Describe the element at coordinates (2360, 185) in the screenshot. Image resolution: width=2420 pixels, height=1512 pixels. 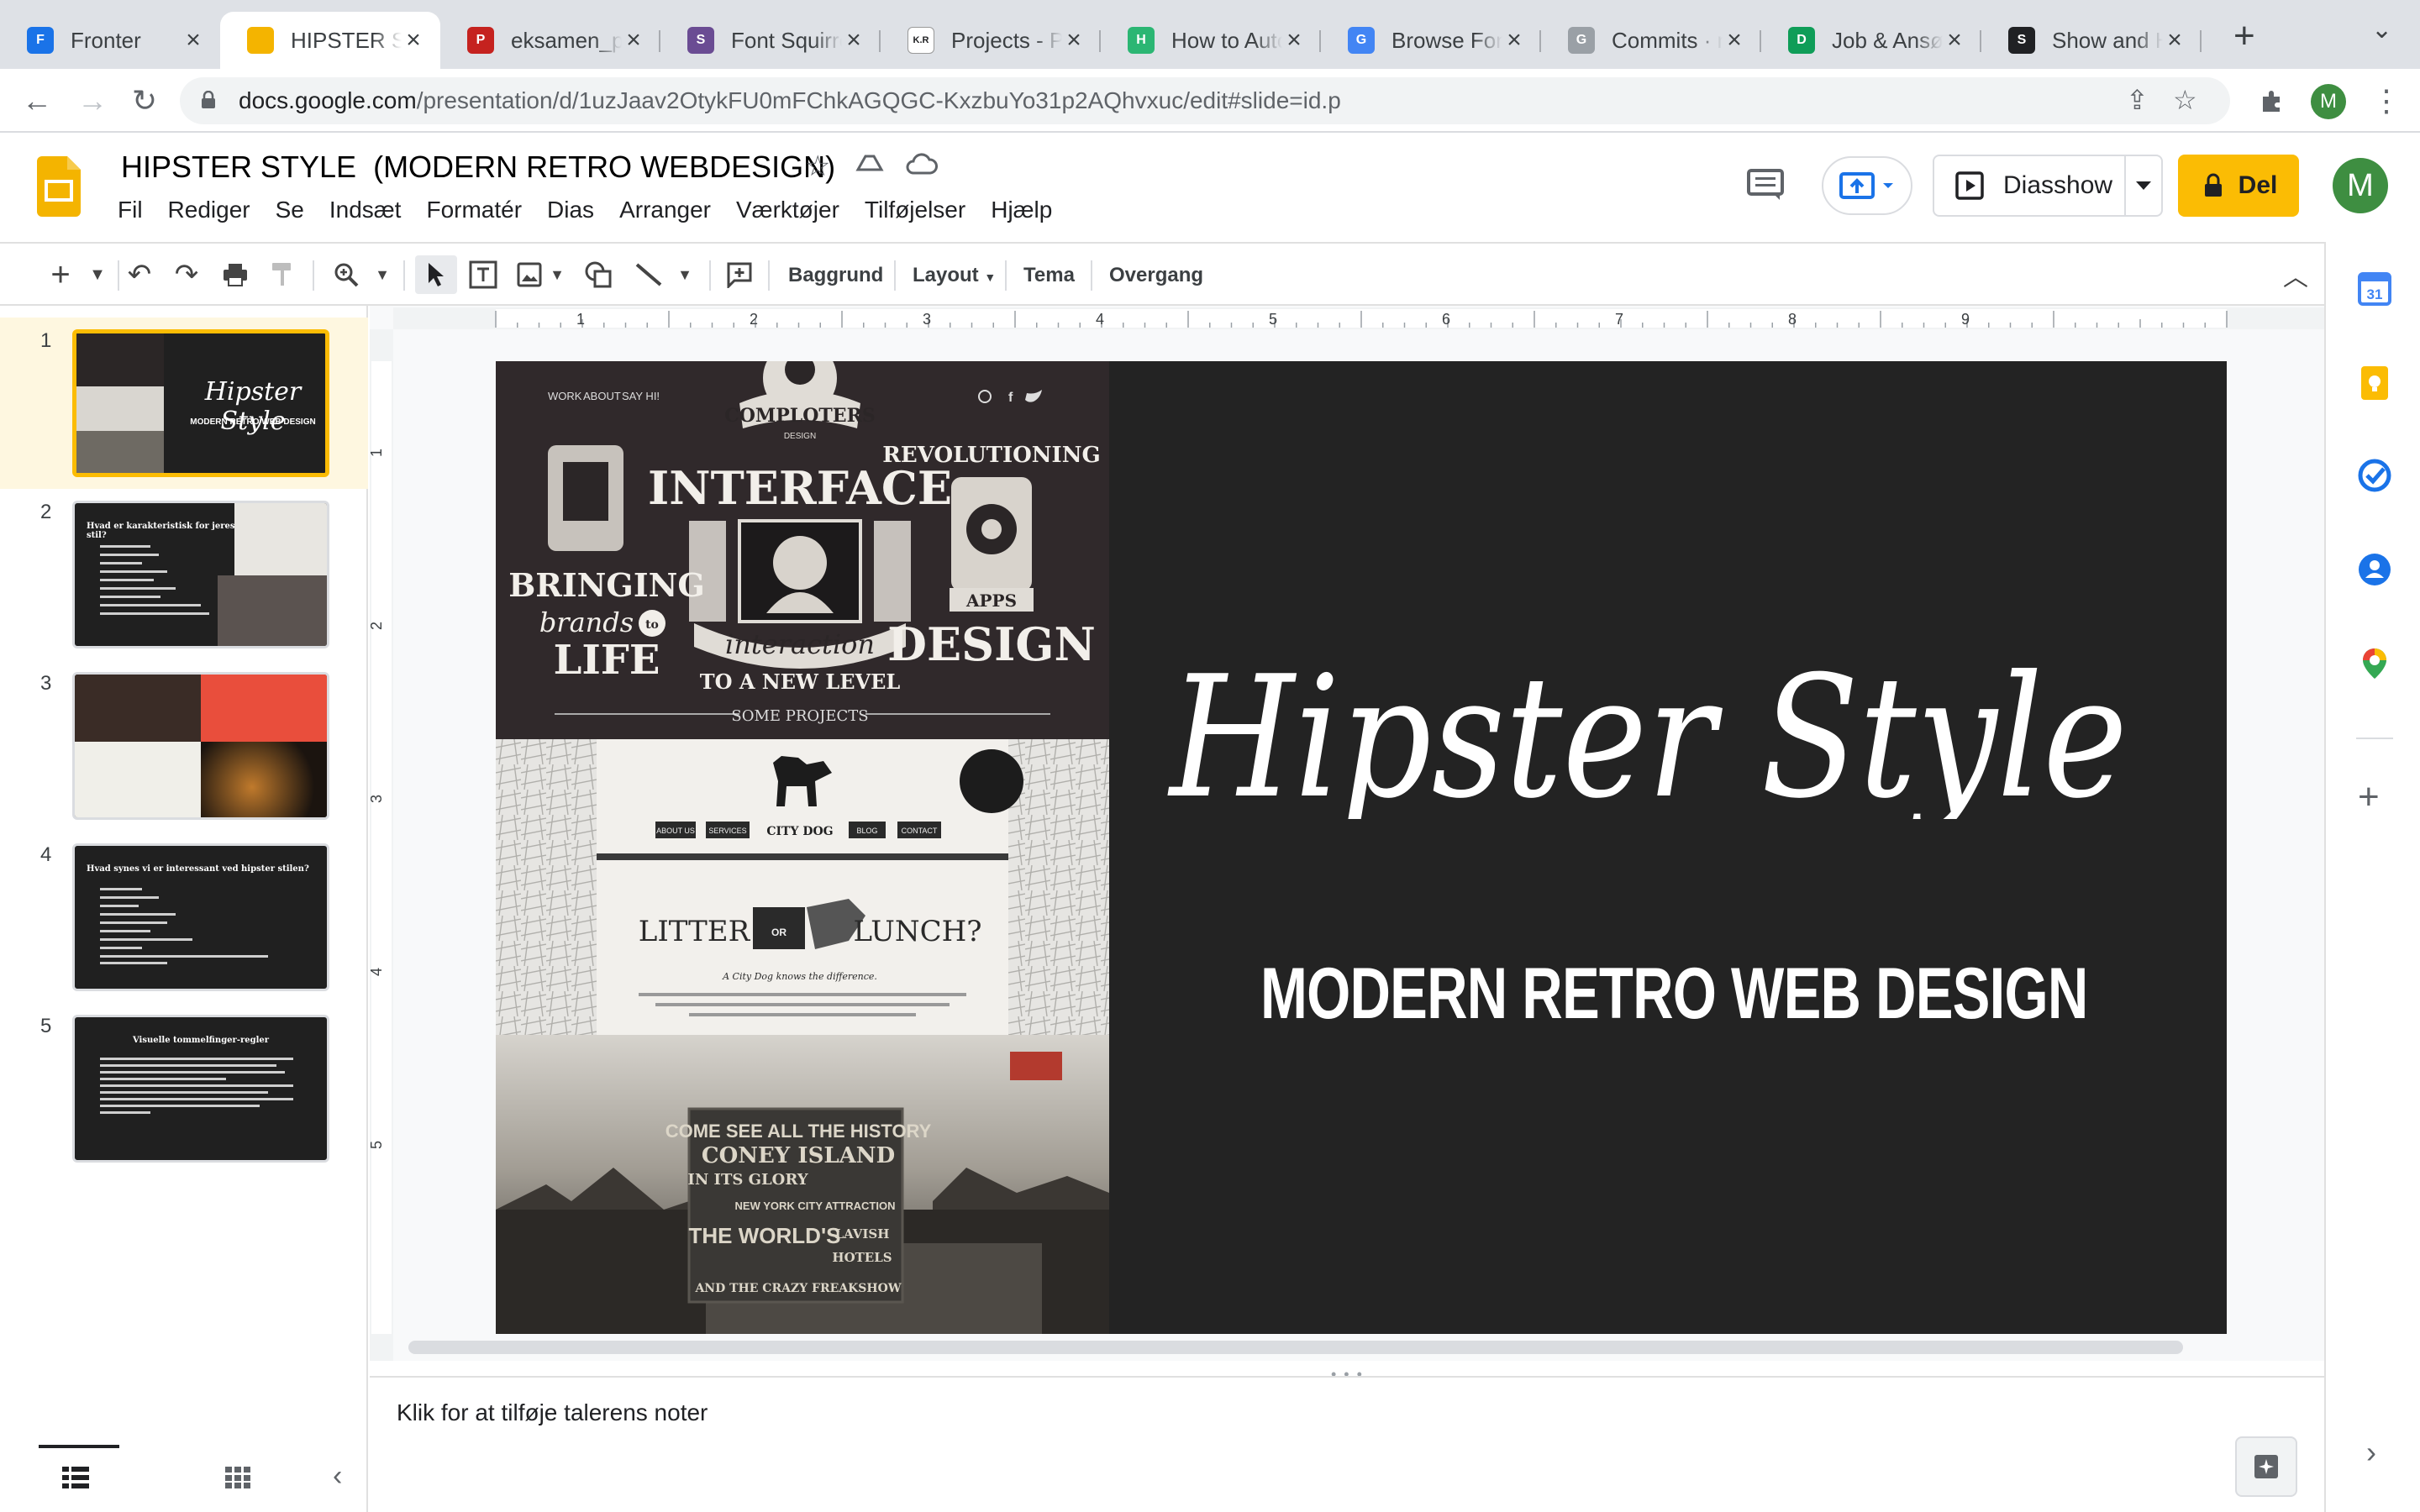
I see `account-avatar: M` at that location.